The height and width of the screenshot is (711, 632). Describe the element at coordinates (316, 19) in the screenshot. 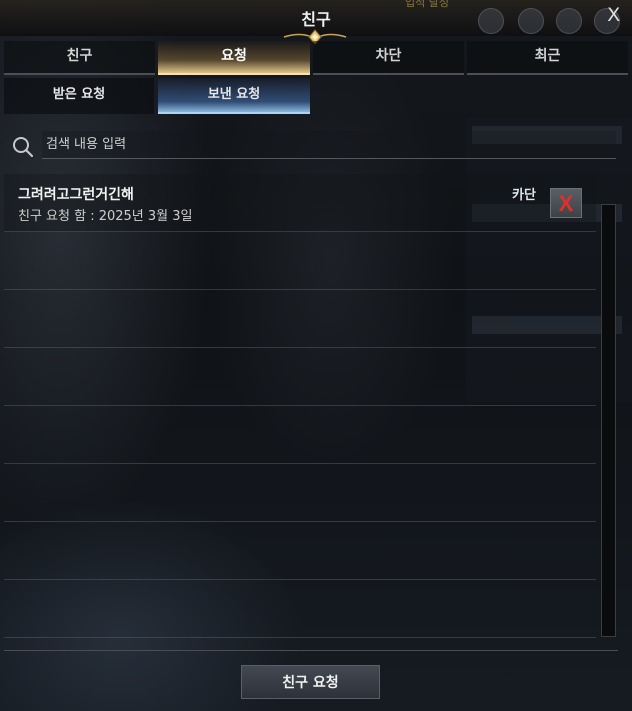

I see `window-title: 친구` at that location.